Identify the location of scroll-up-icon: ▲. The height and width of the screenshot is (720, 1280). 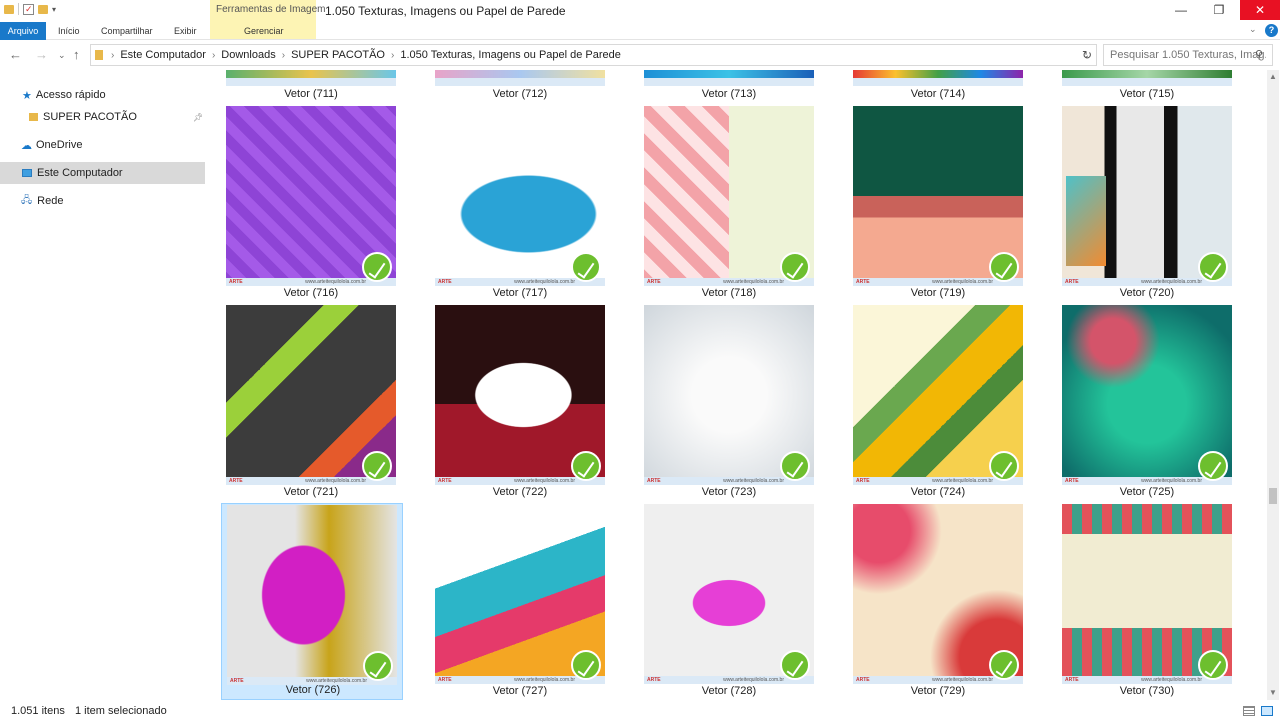
(1273, 76).